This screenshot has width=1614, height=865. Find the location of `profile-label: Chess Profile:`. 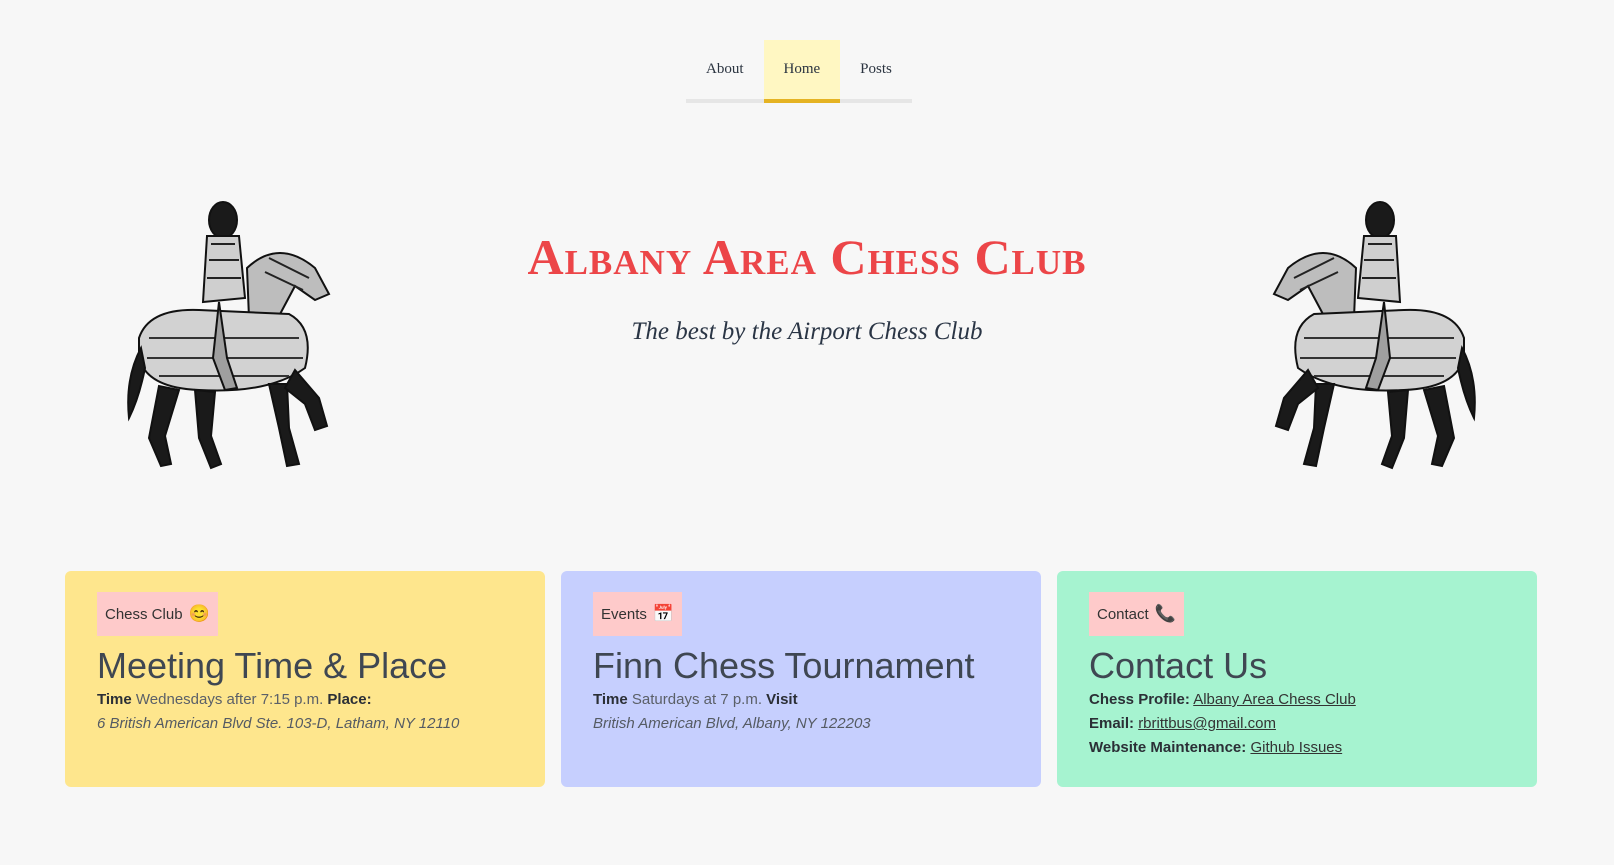

profile-label: Chess Profile: is located at coordinates (1139, 699).